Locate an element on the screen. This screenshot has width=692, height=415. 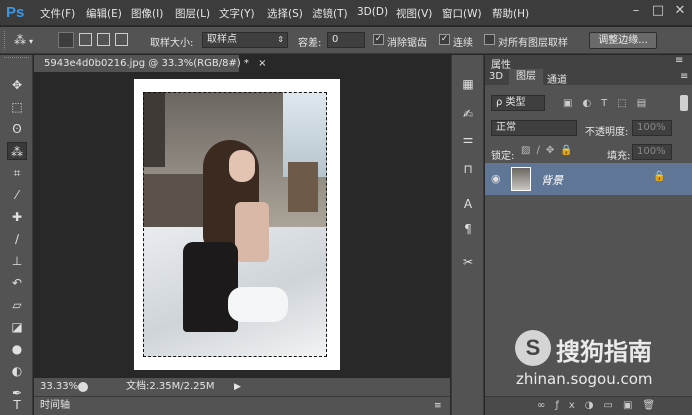
sample-size-label: 取样大小: is located at coordinates (172, 43).